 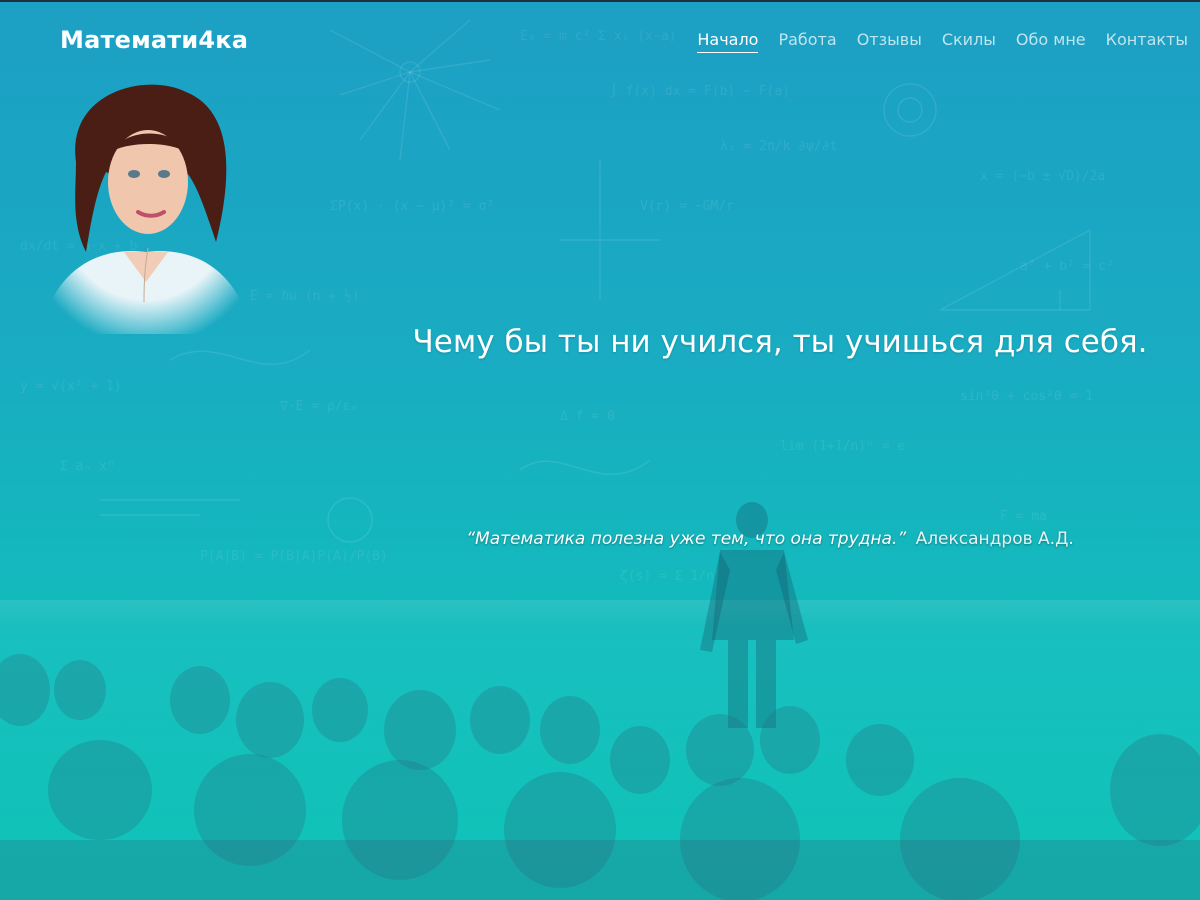 I want to click on svg-text: F = ma, so click(x=1023, y=516).